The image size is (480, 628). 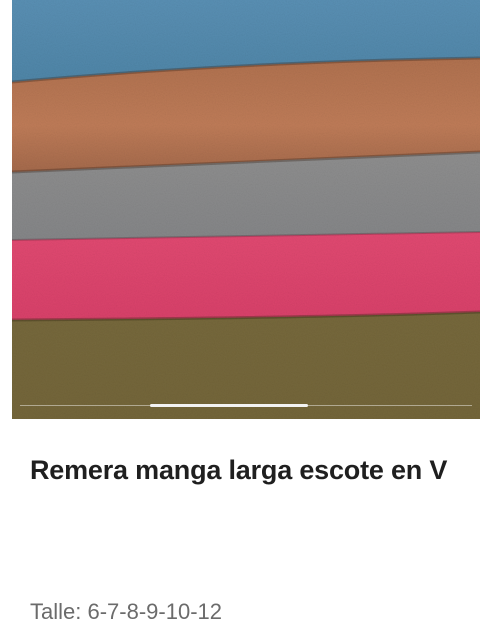 I want to click on carousel-indicator, so click(x=246, y=405).